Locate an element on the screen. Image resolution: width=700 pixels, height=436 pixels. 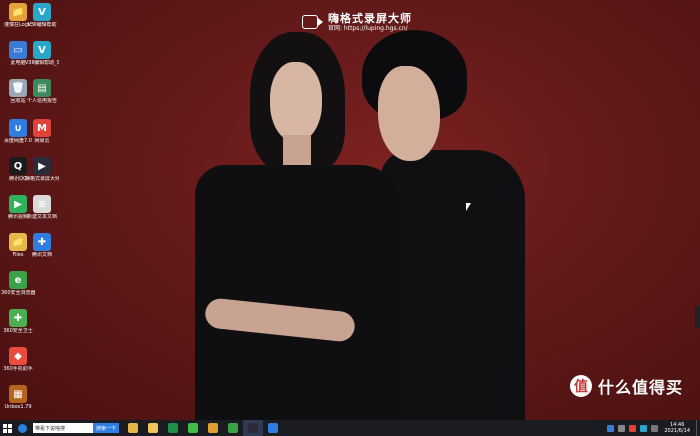
desktop-icon-label: 360手机助手 is located at coordinates (18, 369).